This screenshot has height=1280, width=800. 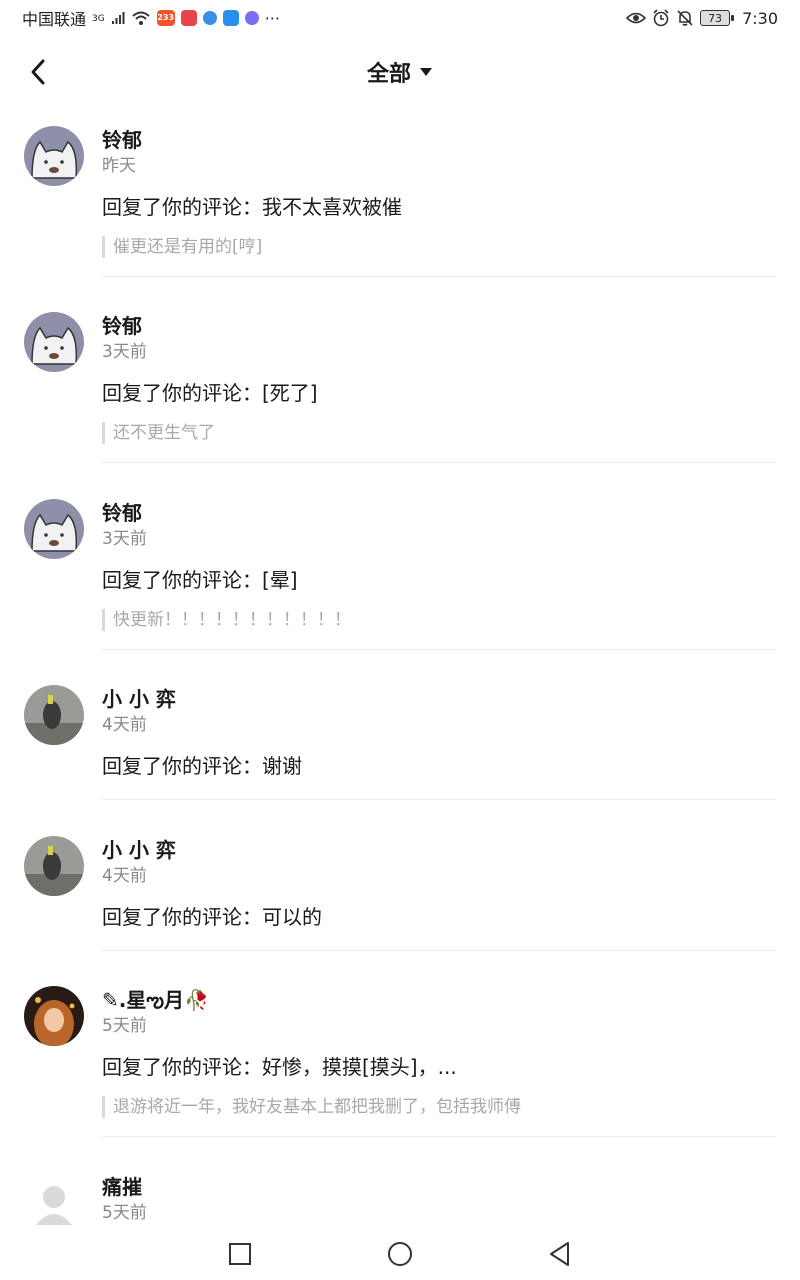 I want to click on anime-avatar-icon, so click(x=54, y=1016).